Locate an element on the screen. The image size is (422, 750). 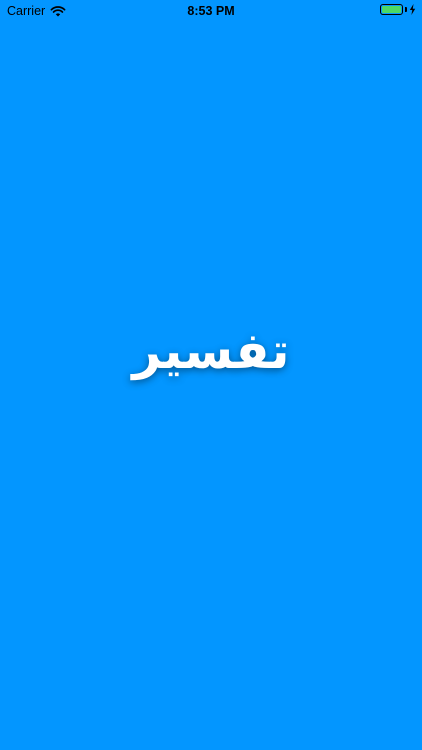
battery-fill is located at coordinates (391, 9).